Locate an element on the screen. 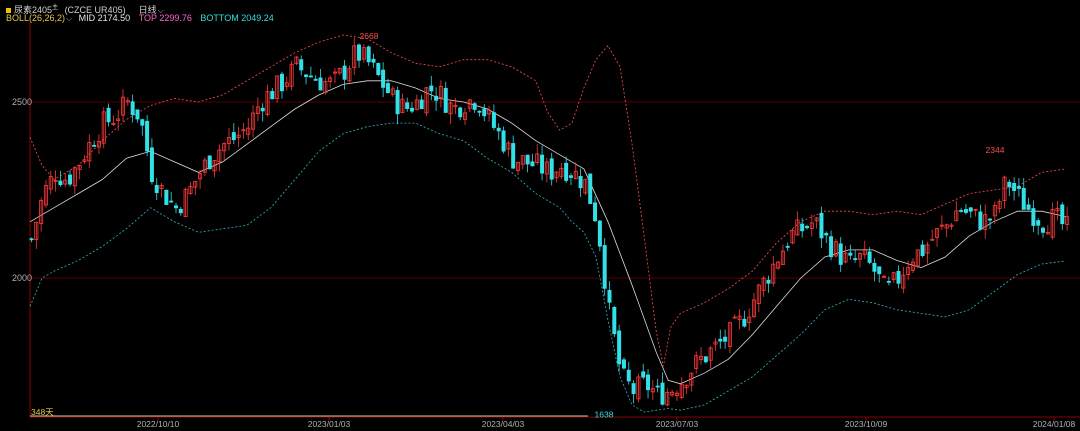 This screenshot has width=1080, height=431. x-tick-label: 2023/01/03 is located at coordinates (329, 424).